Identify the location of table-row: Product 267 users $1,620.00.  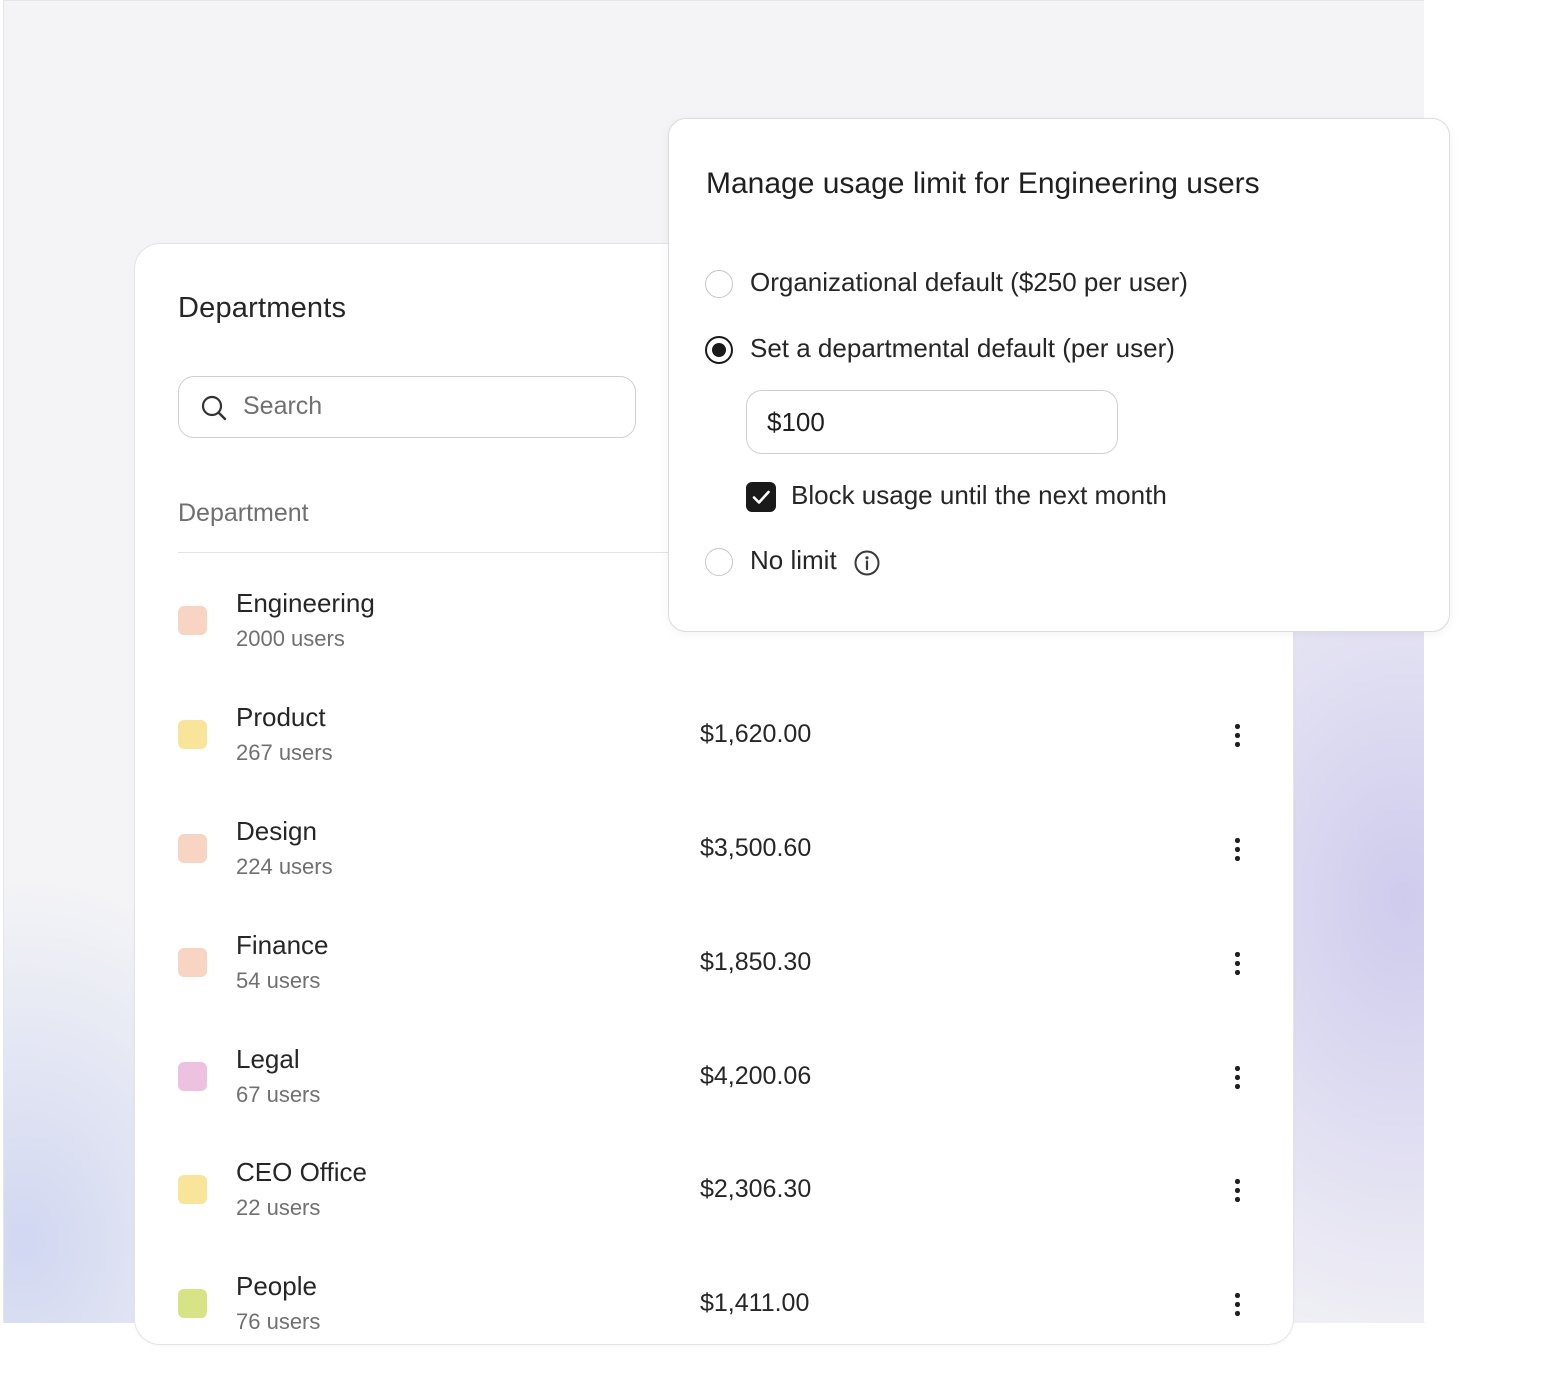
(714, 759).